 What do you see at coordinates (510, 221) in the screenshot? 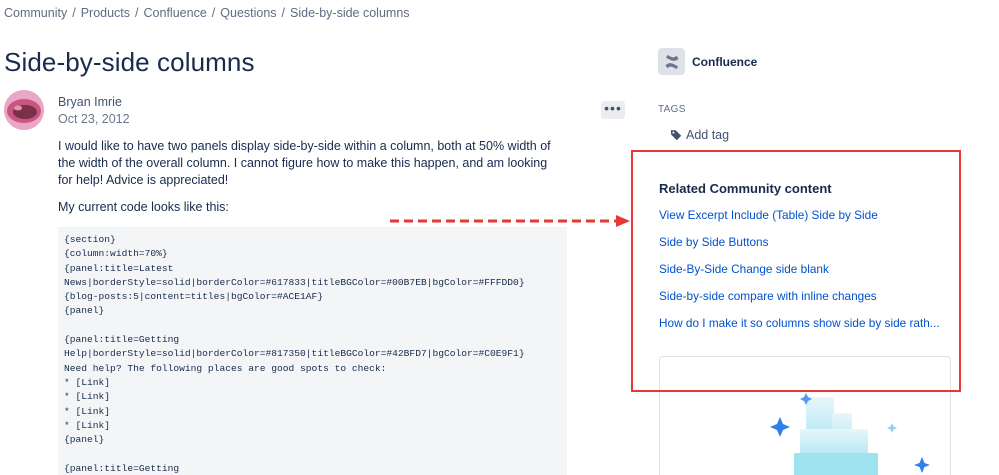
I see `red-dashed-arrow` at bounding box center [510, 221].